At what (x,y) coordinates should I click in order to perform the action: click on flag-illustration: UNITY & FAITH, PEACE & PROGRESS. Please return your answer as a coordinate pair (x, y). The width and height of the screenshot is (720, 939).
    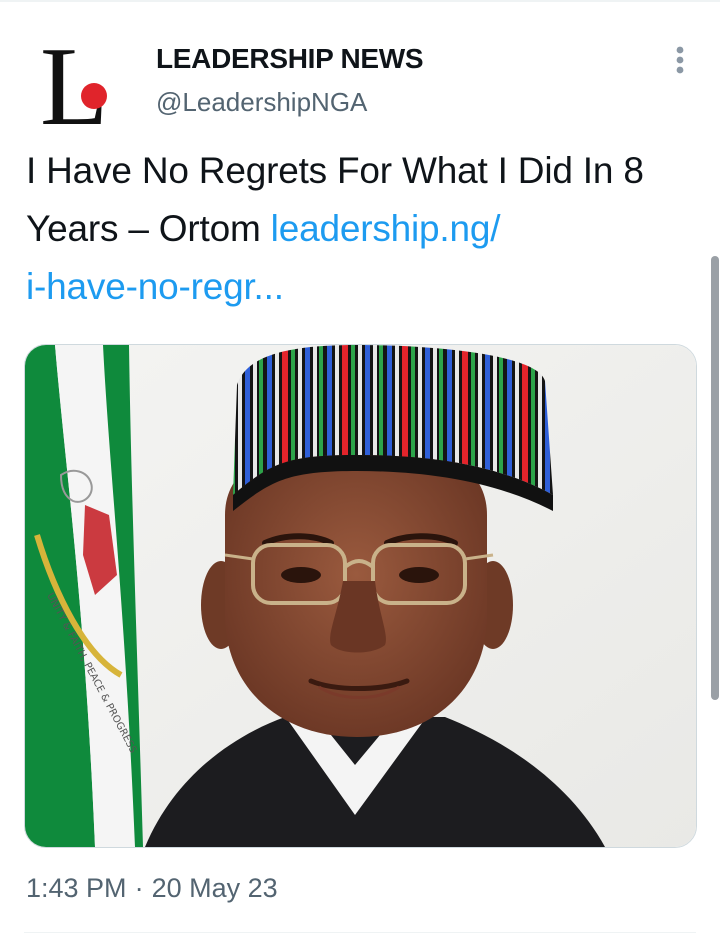
    Looking at the image, I should click on (84, 596).